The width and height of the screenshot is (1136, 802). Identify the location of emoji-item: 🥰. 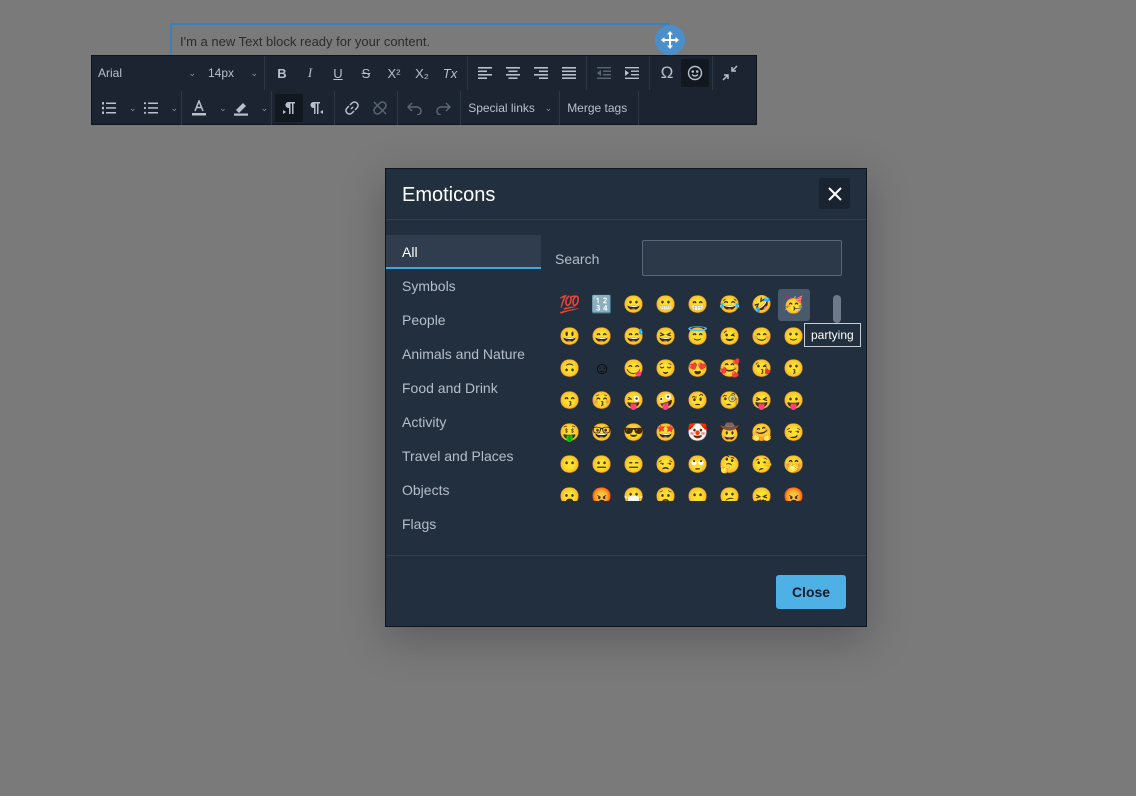
(730, 369).